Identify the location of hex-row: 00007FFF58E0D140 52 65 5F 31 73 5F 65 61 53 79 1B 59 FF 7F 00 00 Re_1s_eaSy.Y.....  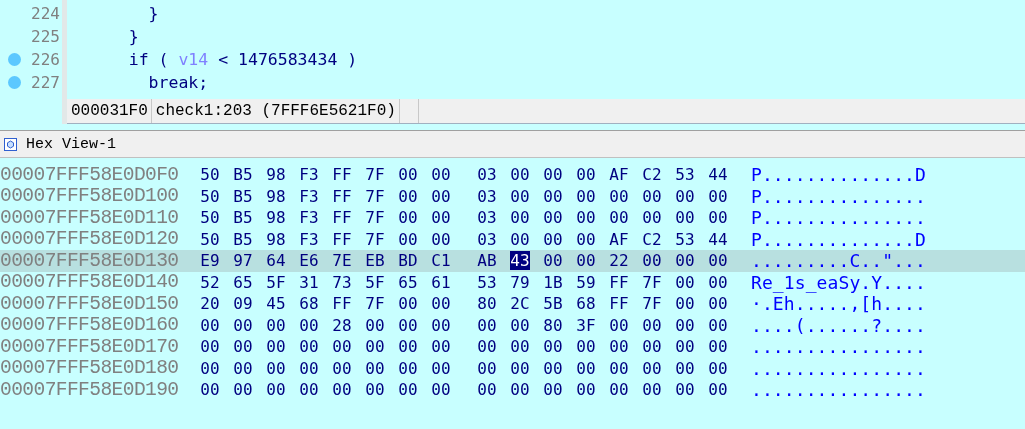
(512, 282).